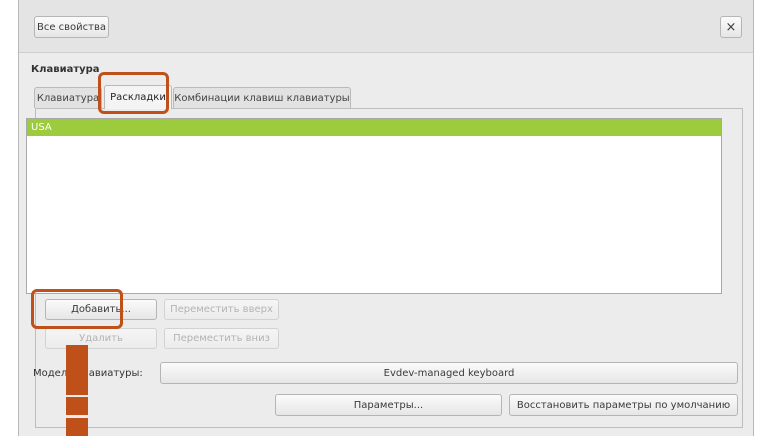  Describe the element at coordinates (374, 127) in the screenshot. I see `list-item: USA` at that location.